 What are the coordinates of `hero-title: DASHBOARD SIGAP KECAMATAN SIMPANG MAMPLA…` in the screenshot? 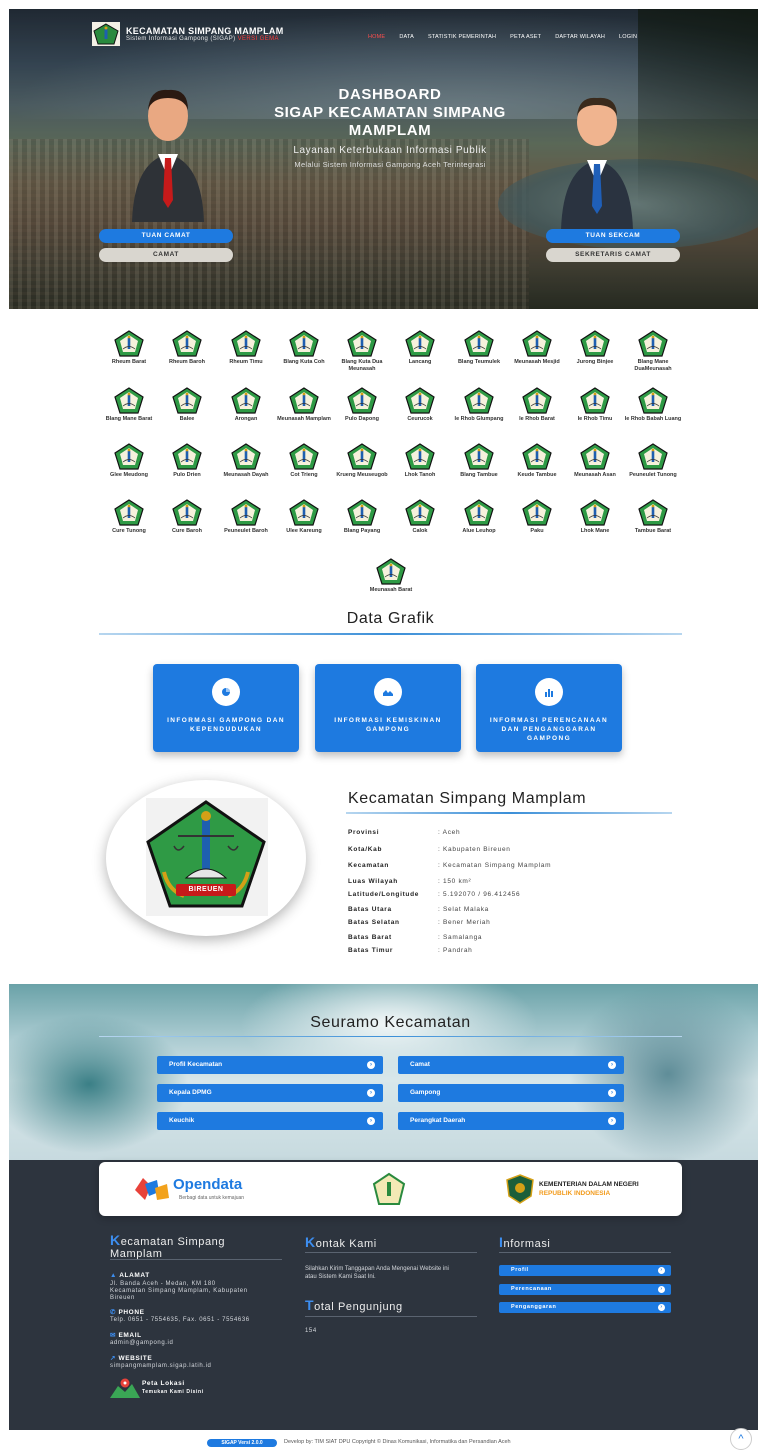 It's located at (390, 112).